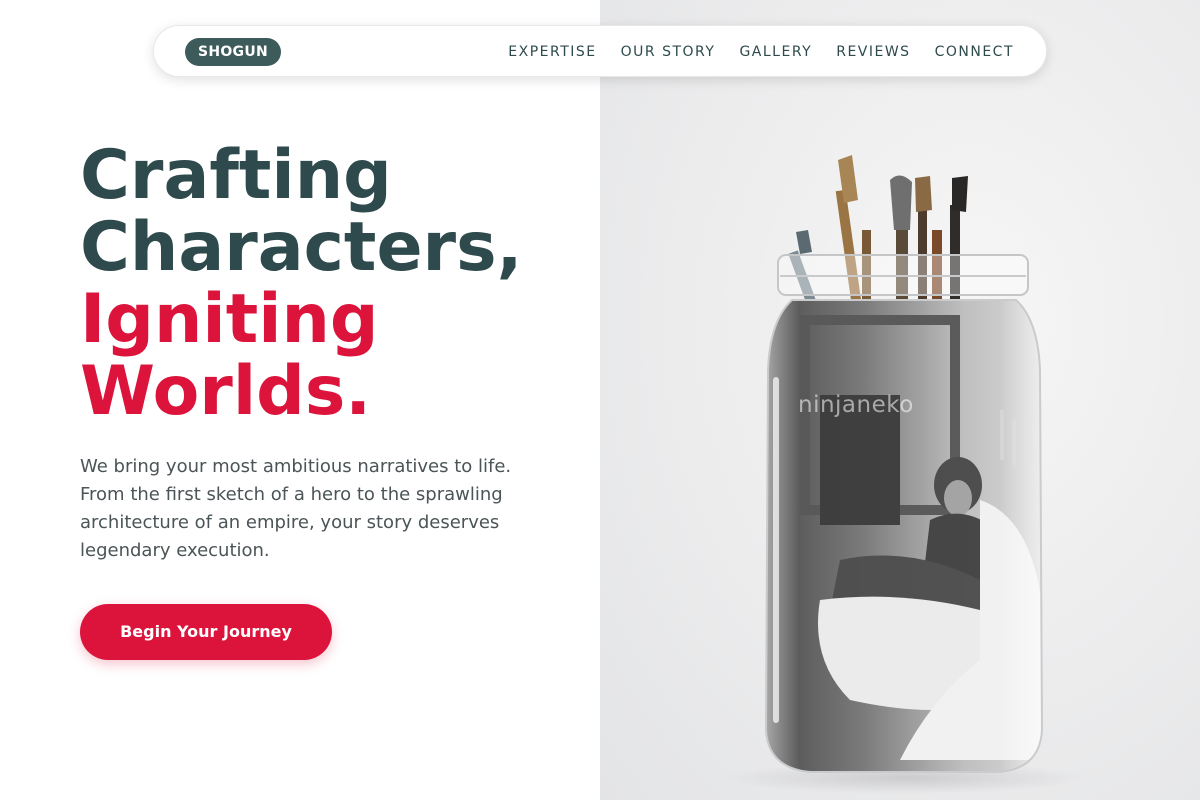 The width and height of the screenshot is (1200, 800). Describe the element at coordinates (226, 391) in the screenshot. I see `headline-line-4: Worlds.` at that location.